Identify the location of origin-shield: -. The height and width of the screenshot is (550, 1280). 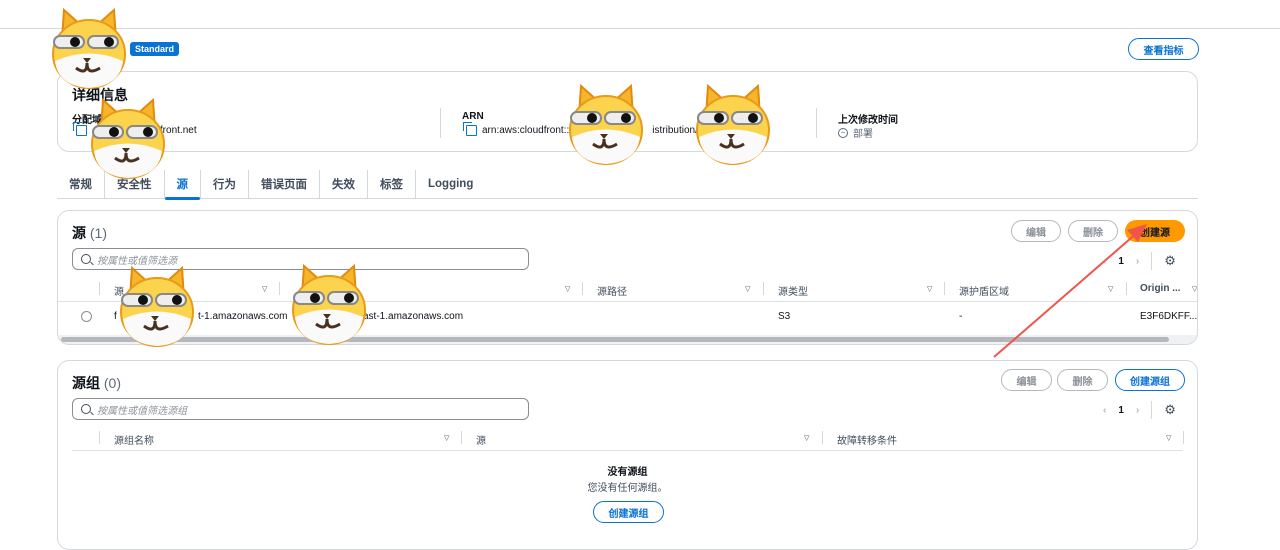
(961, 316).